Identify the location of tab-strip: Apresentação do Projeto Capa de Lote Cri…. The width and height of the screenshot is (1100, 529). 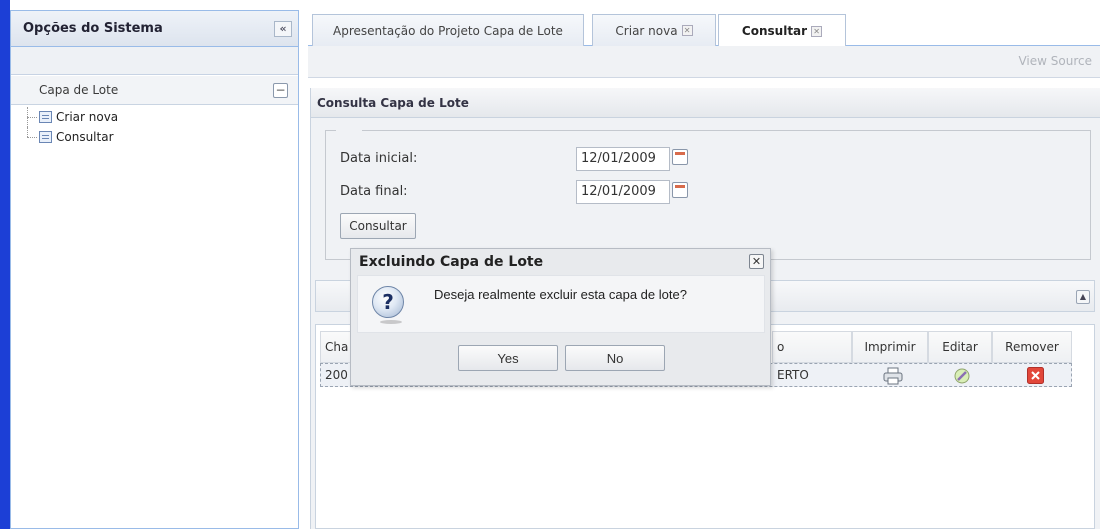
(704, 28).